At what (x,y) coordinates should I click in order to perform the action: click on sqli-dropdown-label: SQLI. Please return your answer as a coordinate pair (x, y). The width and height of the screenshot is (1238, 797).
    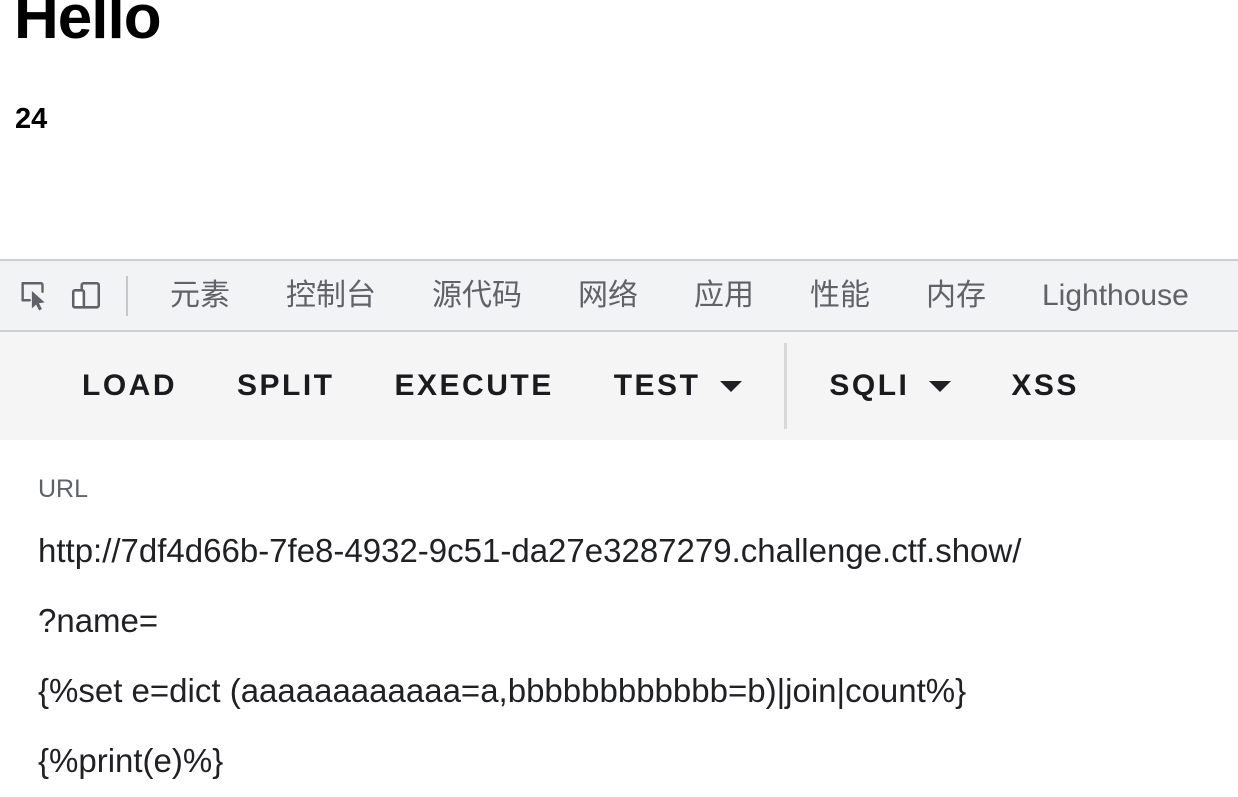
    Looking at the image, I should click on (869, 385).